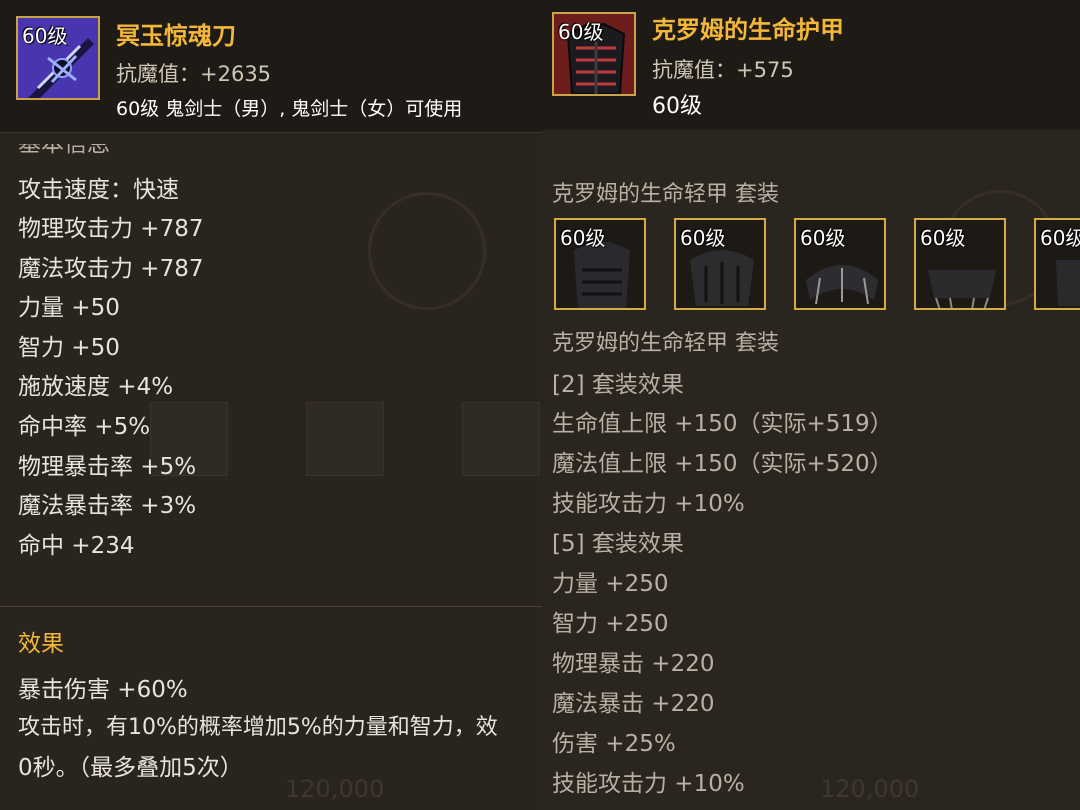 This screenshot has width=1080, height=810. What do you see at coordinates (665, 194) in the screenshot?
I see `set-title: 克罗姆的生命轻甲 套装` at bounding box center [665, 194].